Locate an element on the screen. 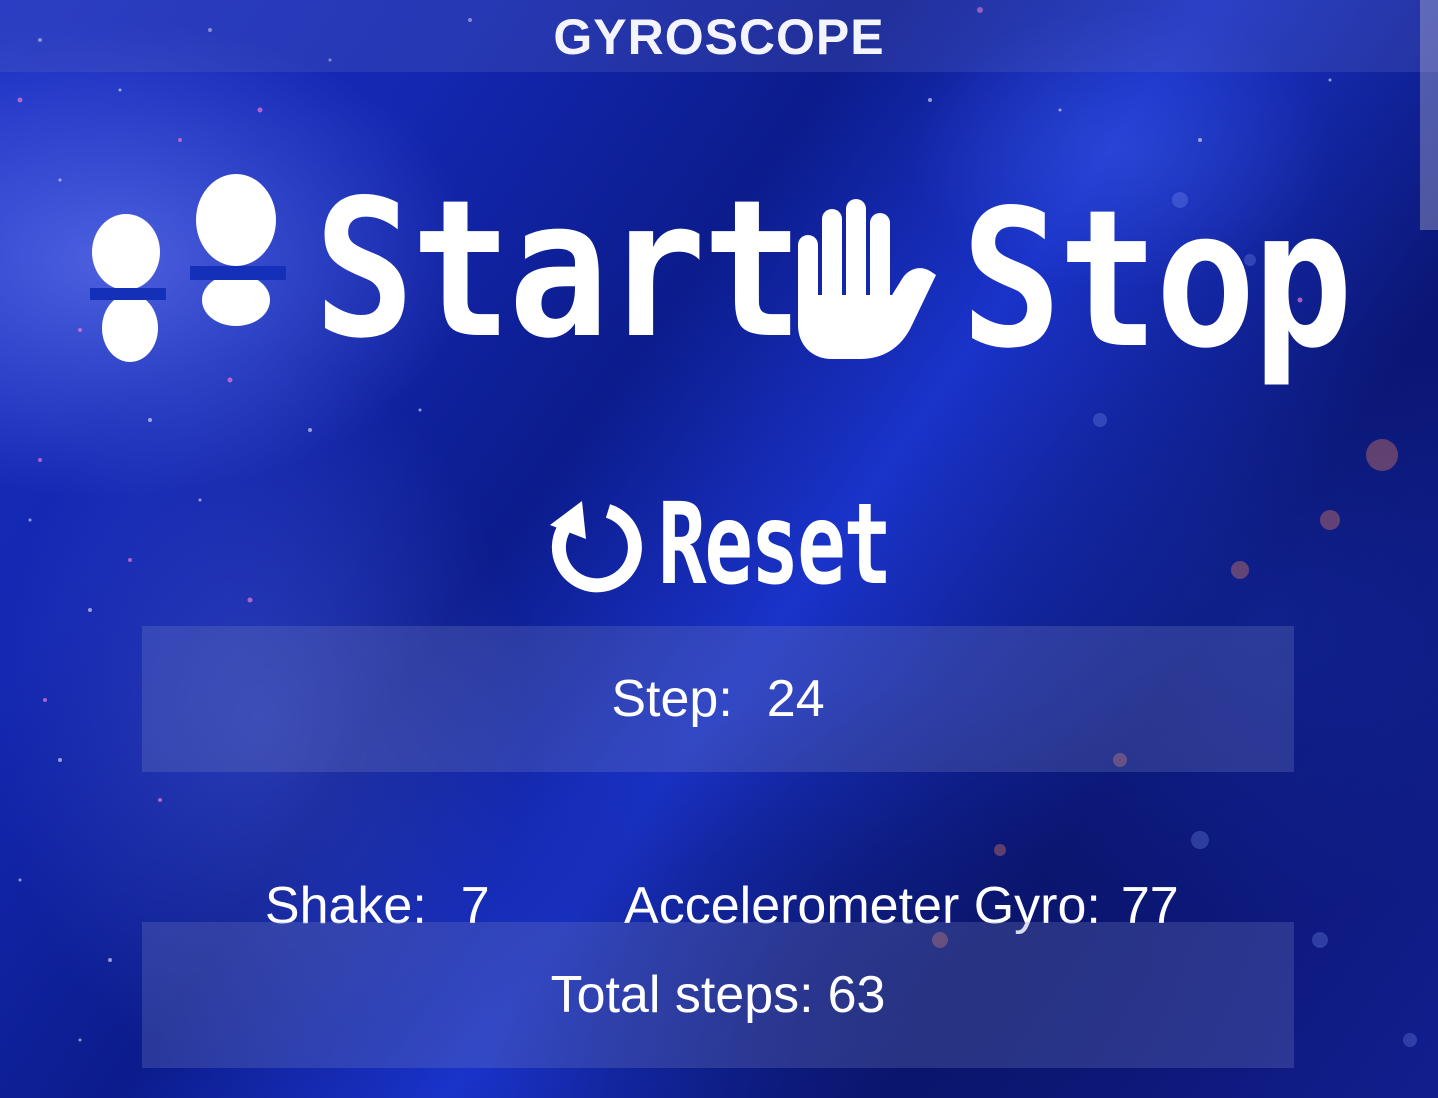 The width and height of the screenshot is (1438, 1098). total-steps-panel: Total steps: 63 is located at coordinates (718, 995).